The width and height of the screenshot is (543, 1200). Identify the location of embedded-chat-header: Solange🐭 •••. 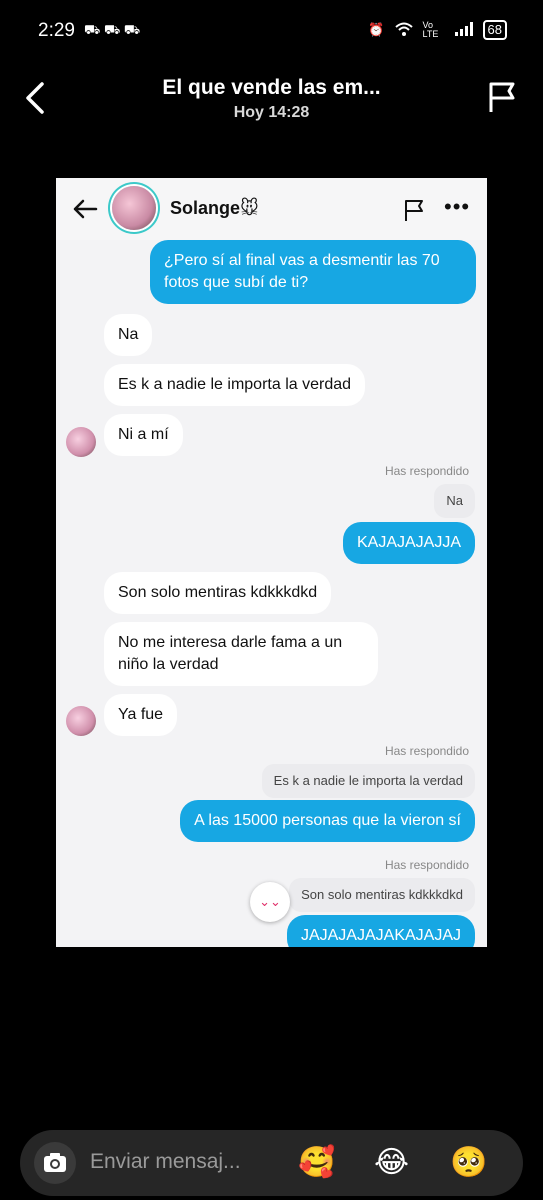
(271, 209).